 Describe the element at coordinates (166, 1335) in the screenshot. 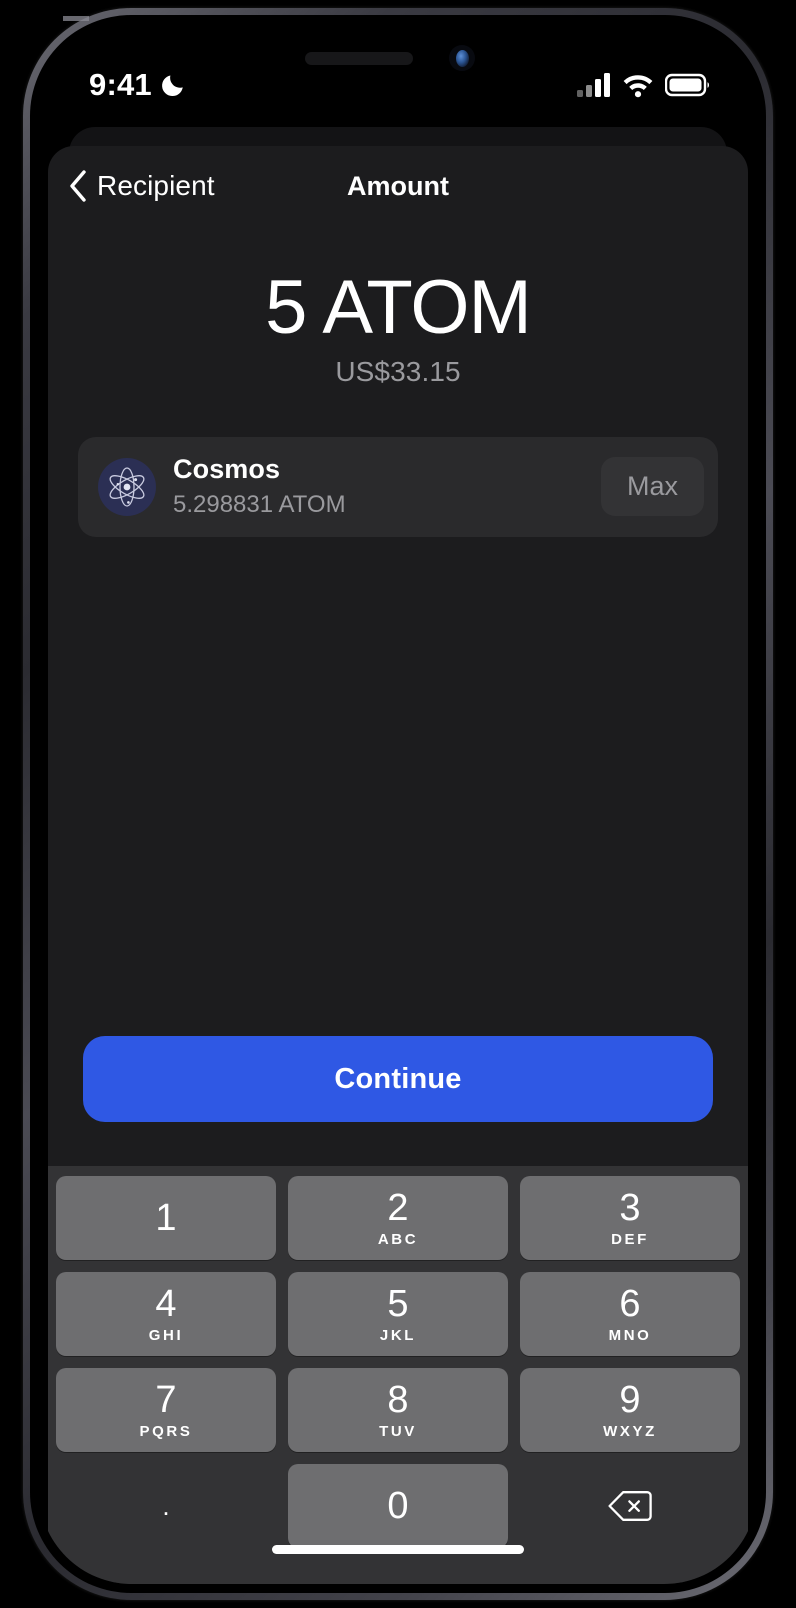

I see `key-letters: GHI` at that location.